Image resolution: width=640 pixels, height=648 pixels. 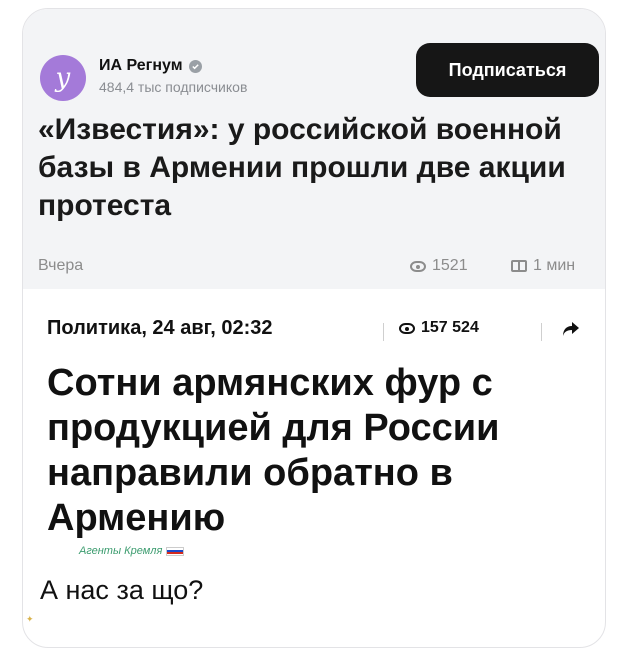 I want to click on post-views: 1521, so click(x=439, y=266).